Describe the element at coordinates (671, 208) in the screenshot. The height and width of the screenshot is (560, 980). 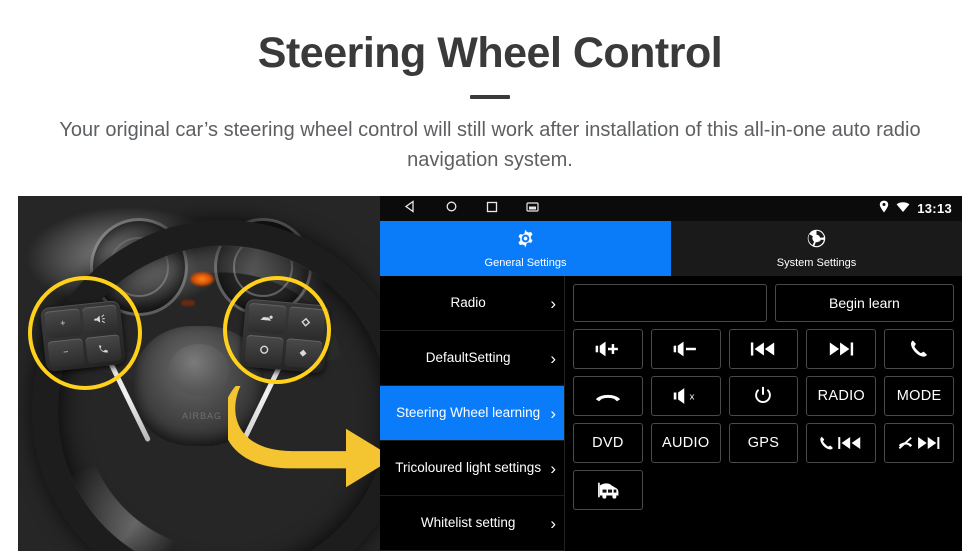
I see `android-status-bar: 13:13` at that location.